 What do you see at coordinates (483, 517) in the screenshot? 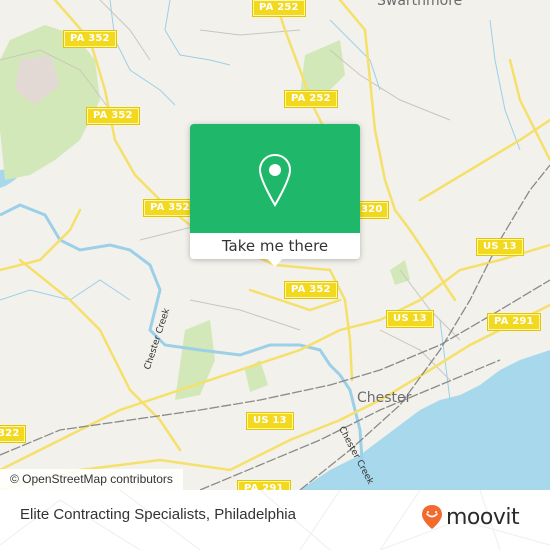
I see `moovit-wordmark: moovit` at bounding box center [483, 517].